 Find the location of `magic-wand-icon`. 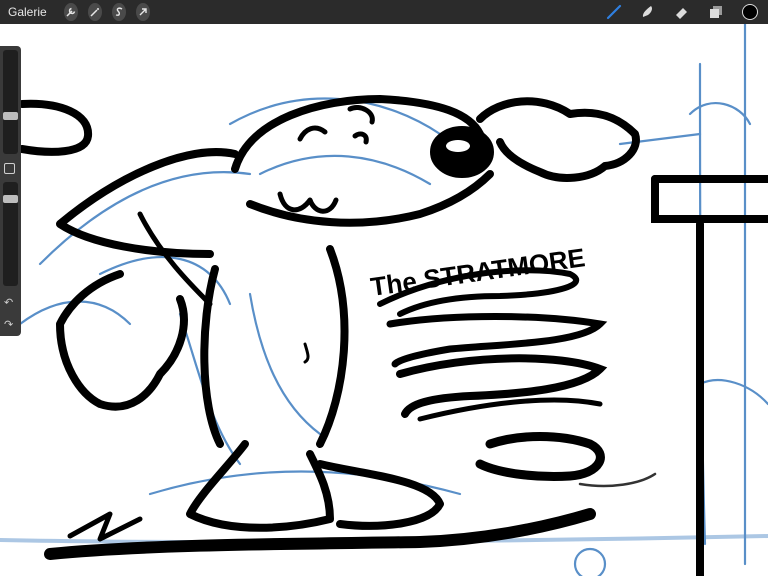

magic-wand-icon is located at coordinates (94, 12).